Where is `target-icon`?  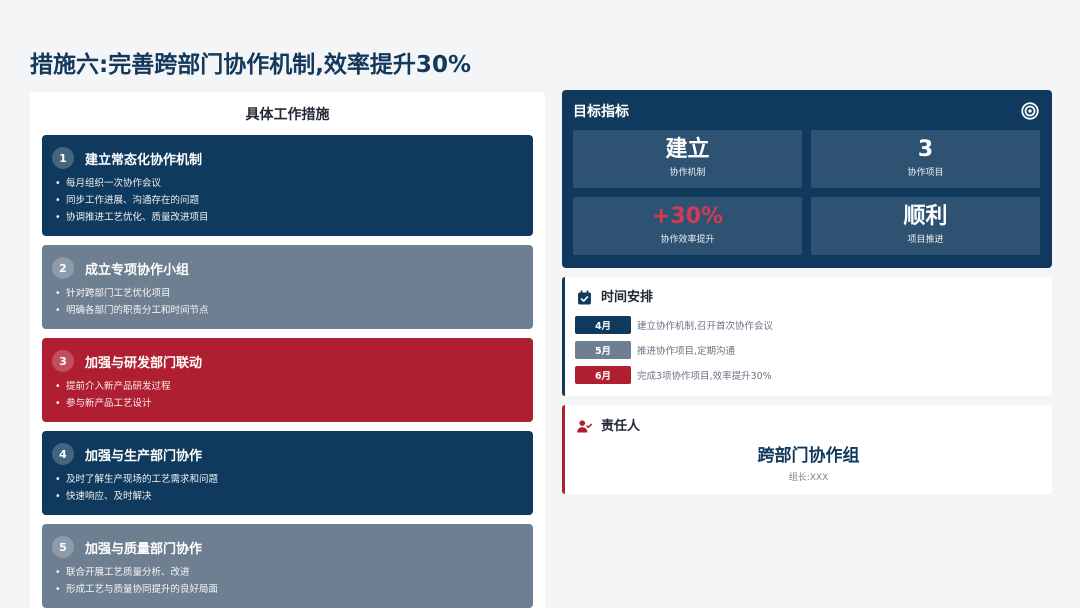
target-icon is located at coordinates (1030, 111).